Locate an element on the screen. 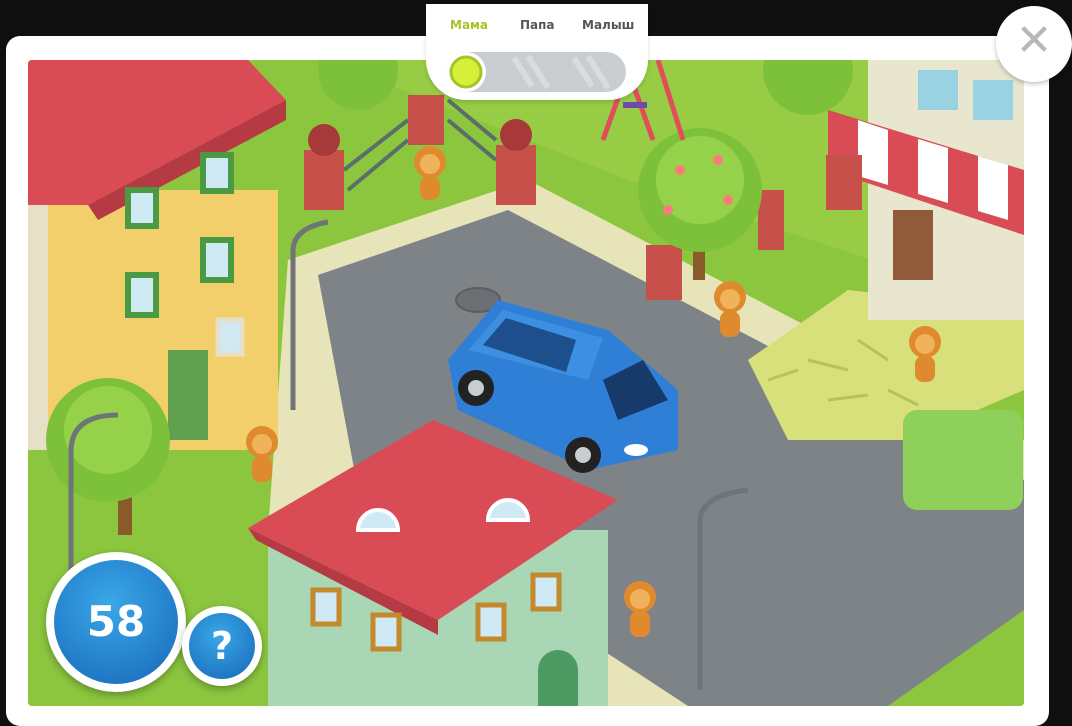  close-button: ✕ is located at coordinates (1034, 44).